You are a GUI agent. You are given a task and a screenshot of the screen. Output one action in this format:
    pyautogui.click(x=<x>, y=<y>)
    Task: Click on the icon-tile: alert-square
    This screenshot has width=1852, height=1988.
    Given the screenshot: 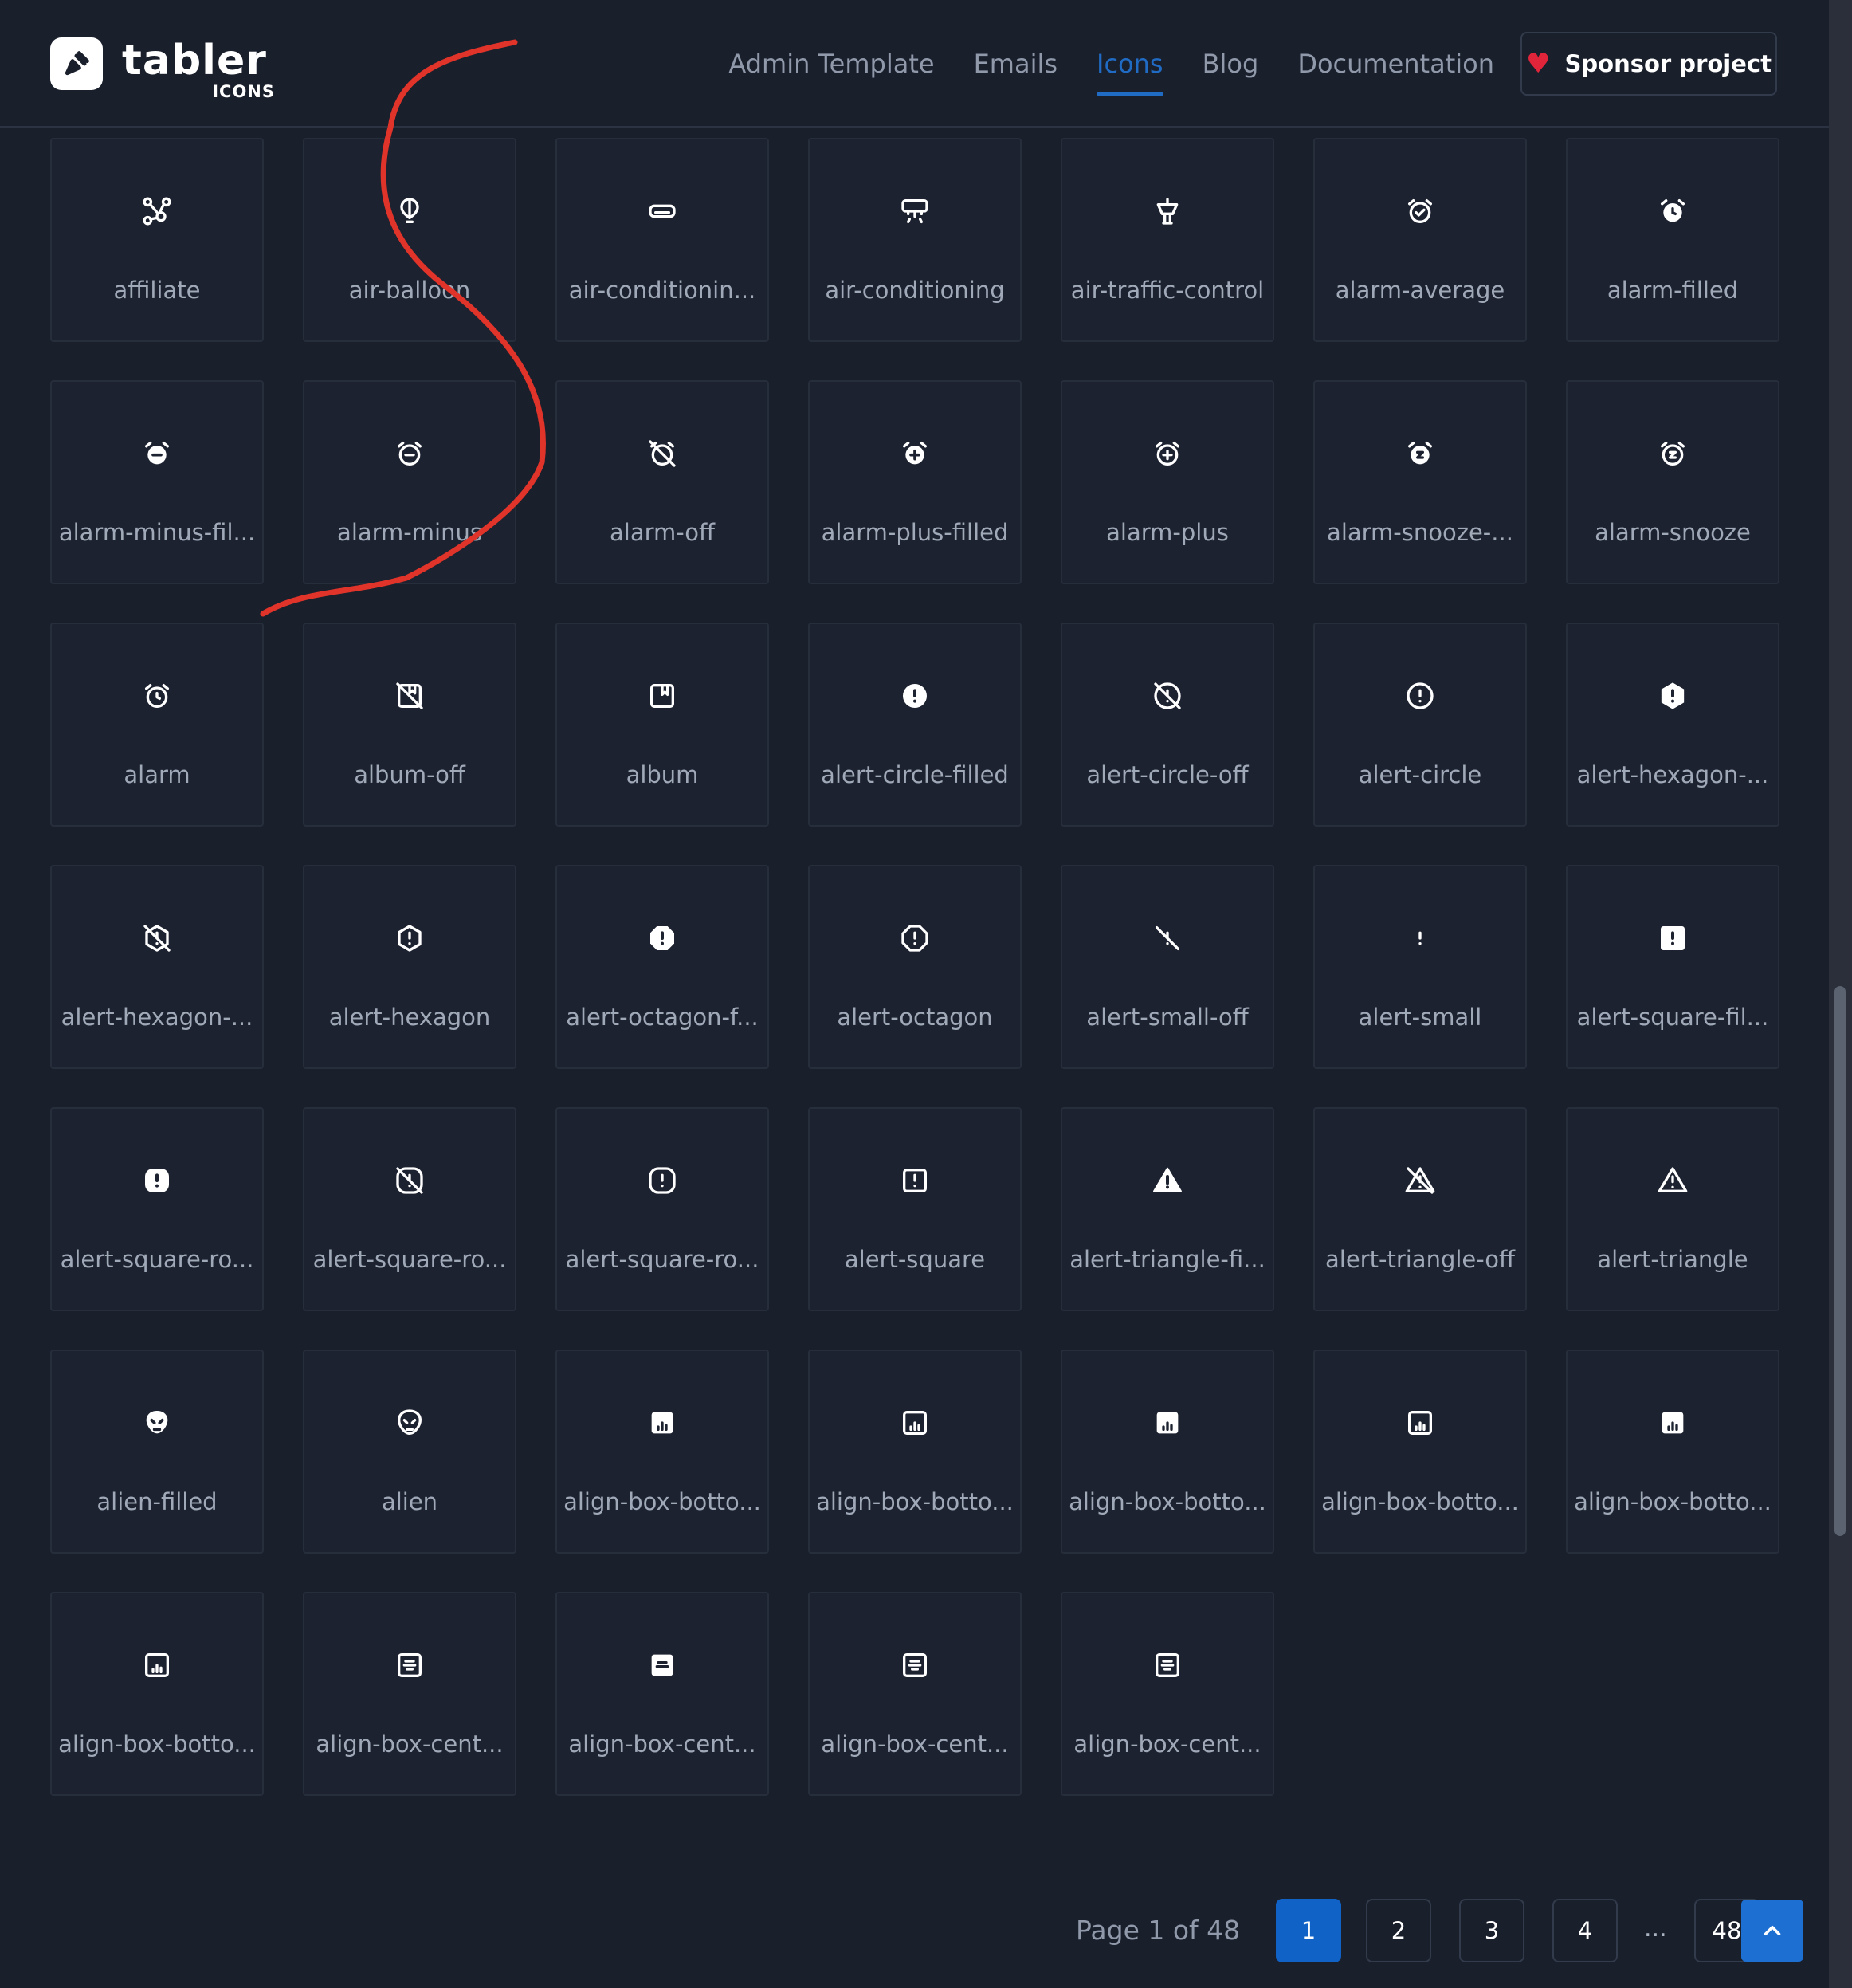 What is the action you would take?
    pyautogui.click(x=915, y=1209)
    